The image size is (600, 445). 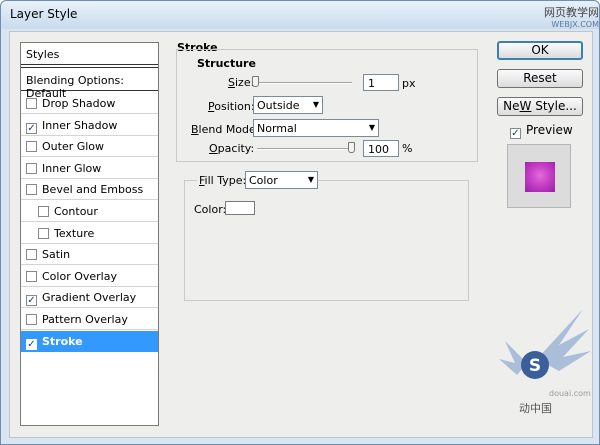 I want to click on style-item-label: Gradient Overlay, so click(x=89, y=298).